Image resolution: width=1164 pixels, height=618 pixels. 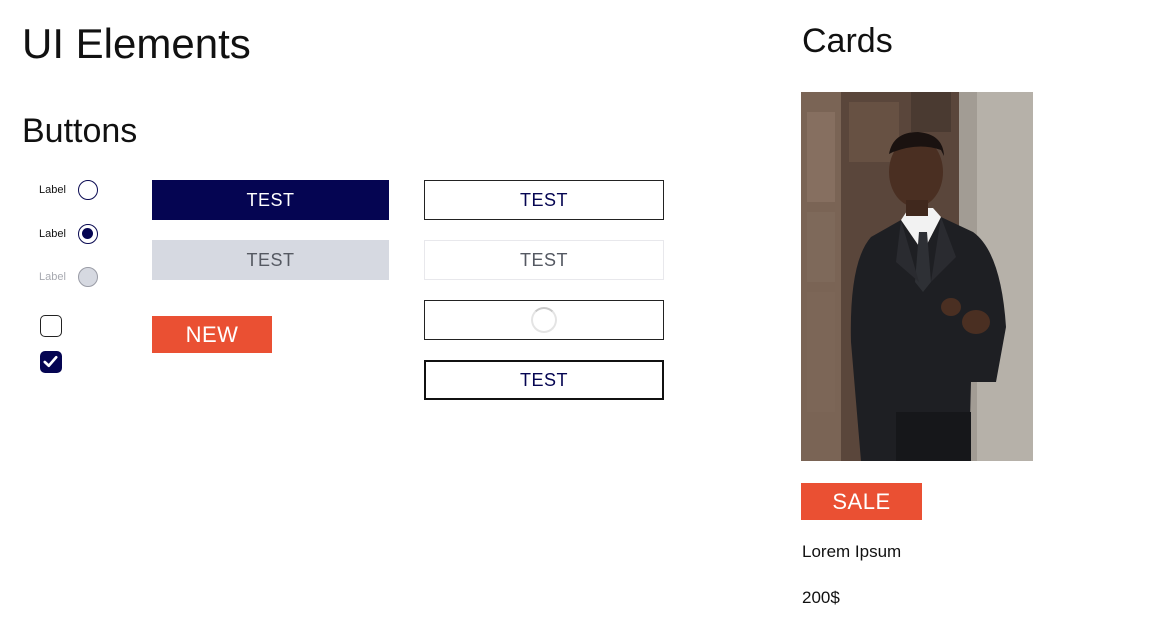 I want to click on card-product-price: 200$, so click(x=821, y=597).